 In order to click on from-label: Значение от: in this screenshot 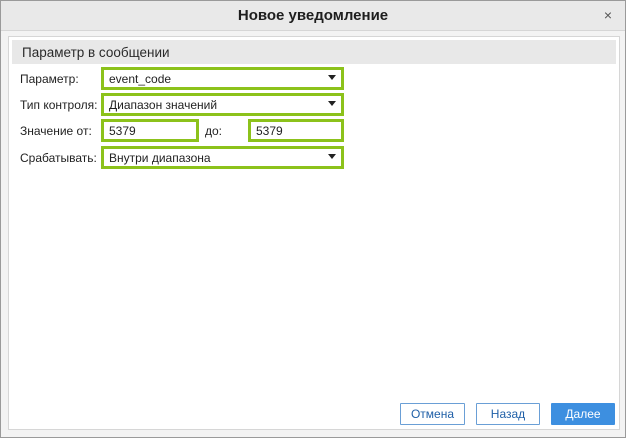, I will do `click(56, 131)`.